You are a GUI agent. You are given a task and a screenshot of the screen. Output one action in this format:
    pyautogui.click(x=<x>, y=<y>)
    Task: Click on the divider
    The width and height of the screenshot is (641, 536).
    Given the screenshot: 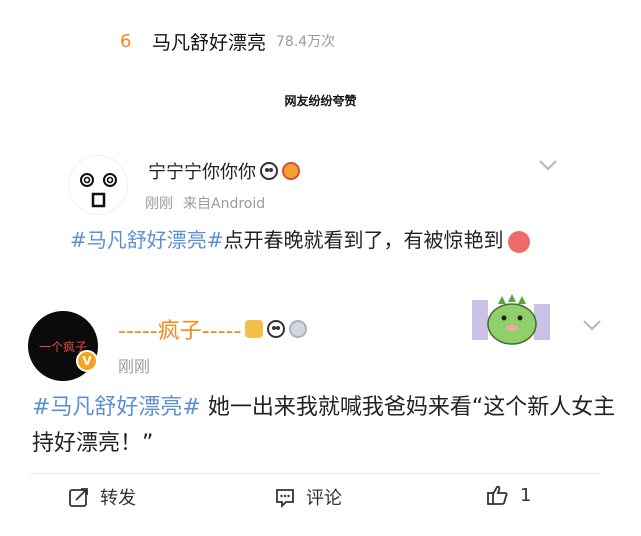 What is the action you would take?
    pyautogui.click(x=315, y=473)
    